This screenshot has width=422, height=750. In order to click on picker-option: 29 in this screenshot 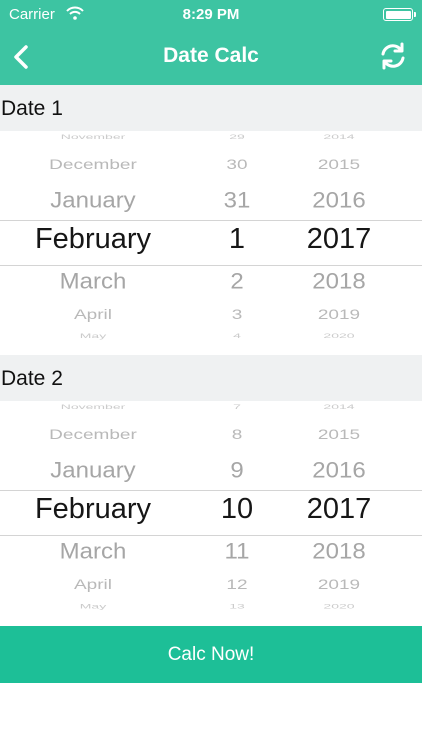, I will do `click(237, 136)`.